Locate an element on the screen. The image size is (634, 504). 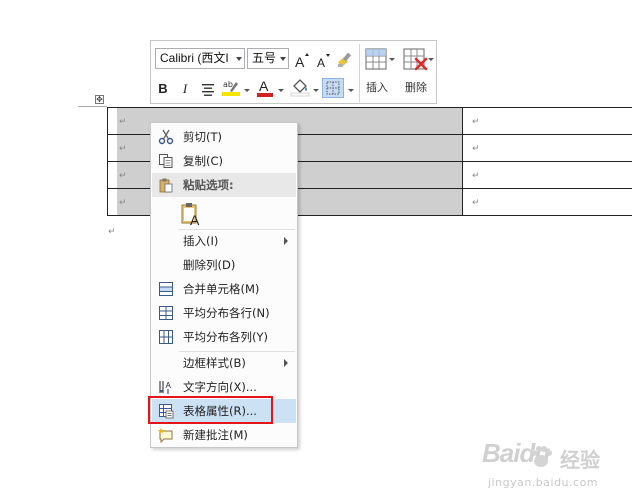
font-color-button: A is located at coordinates (265, 88).